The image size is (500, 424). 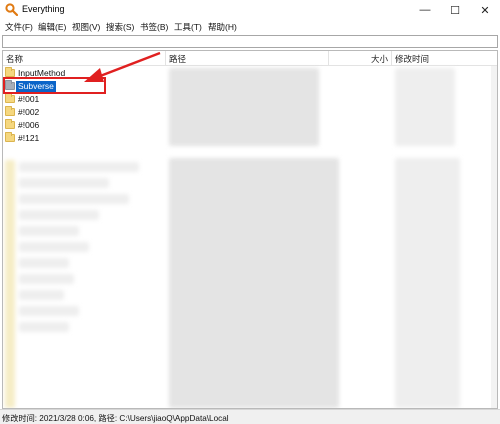 What do you see at coordinates (11, 9) in the screenshot?
I see `everything-app-icon` at bounding box center [11, 9].